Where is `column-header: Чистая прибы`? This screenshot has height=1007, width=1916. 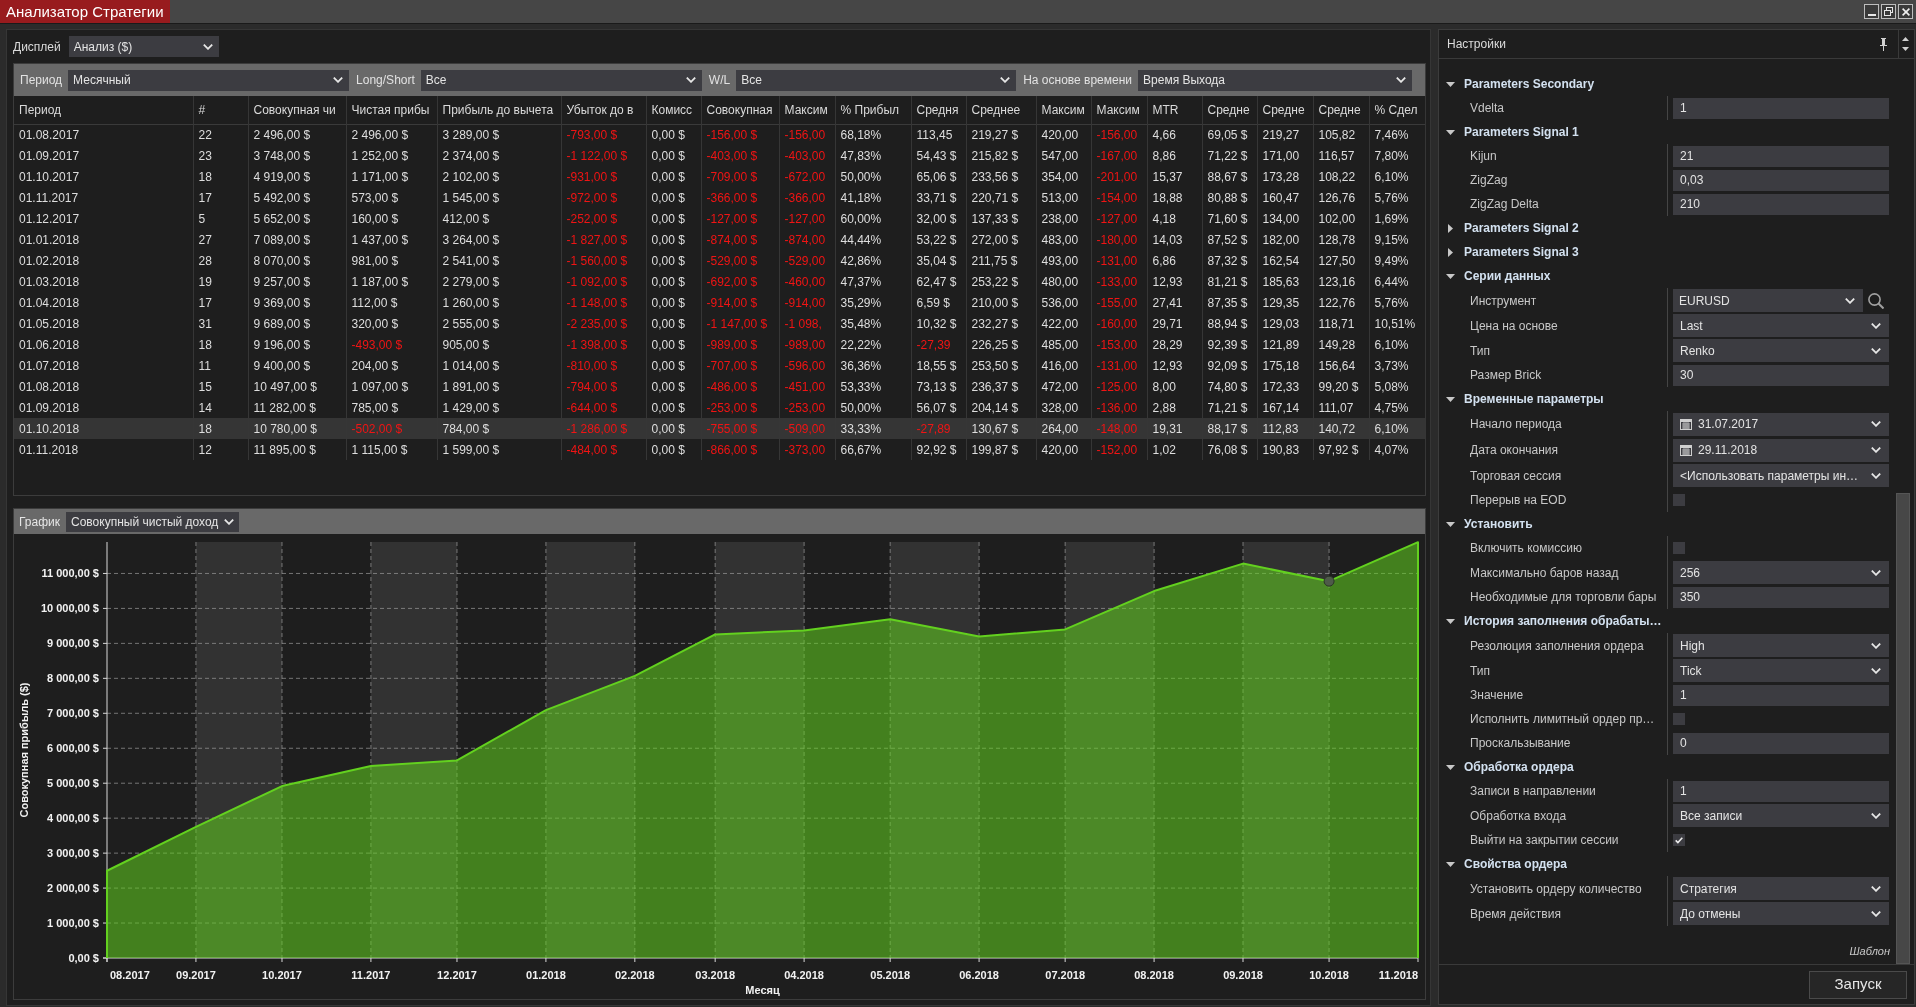 column-header: Чистая прибы is located at coordinates (391, 110).